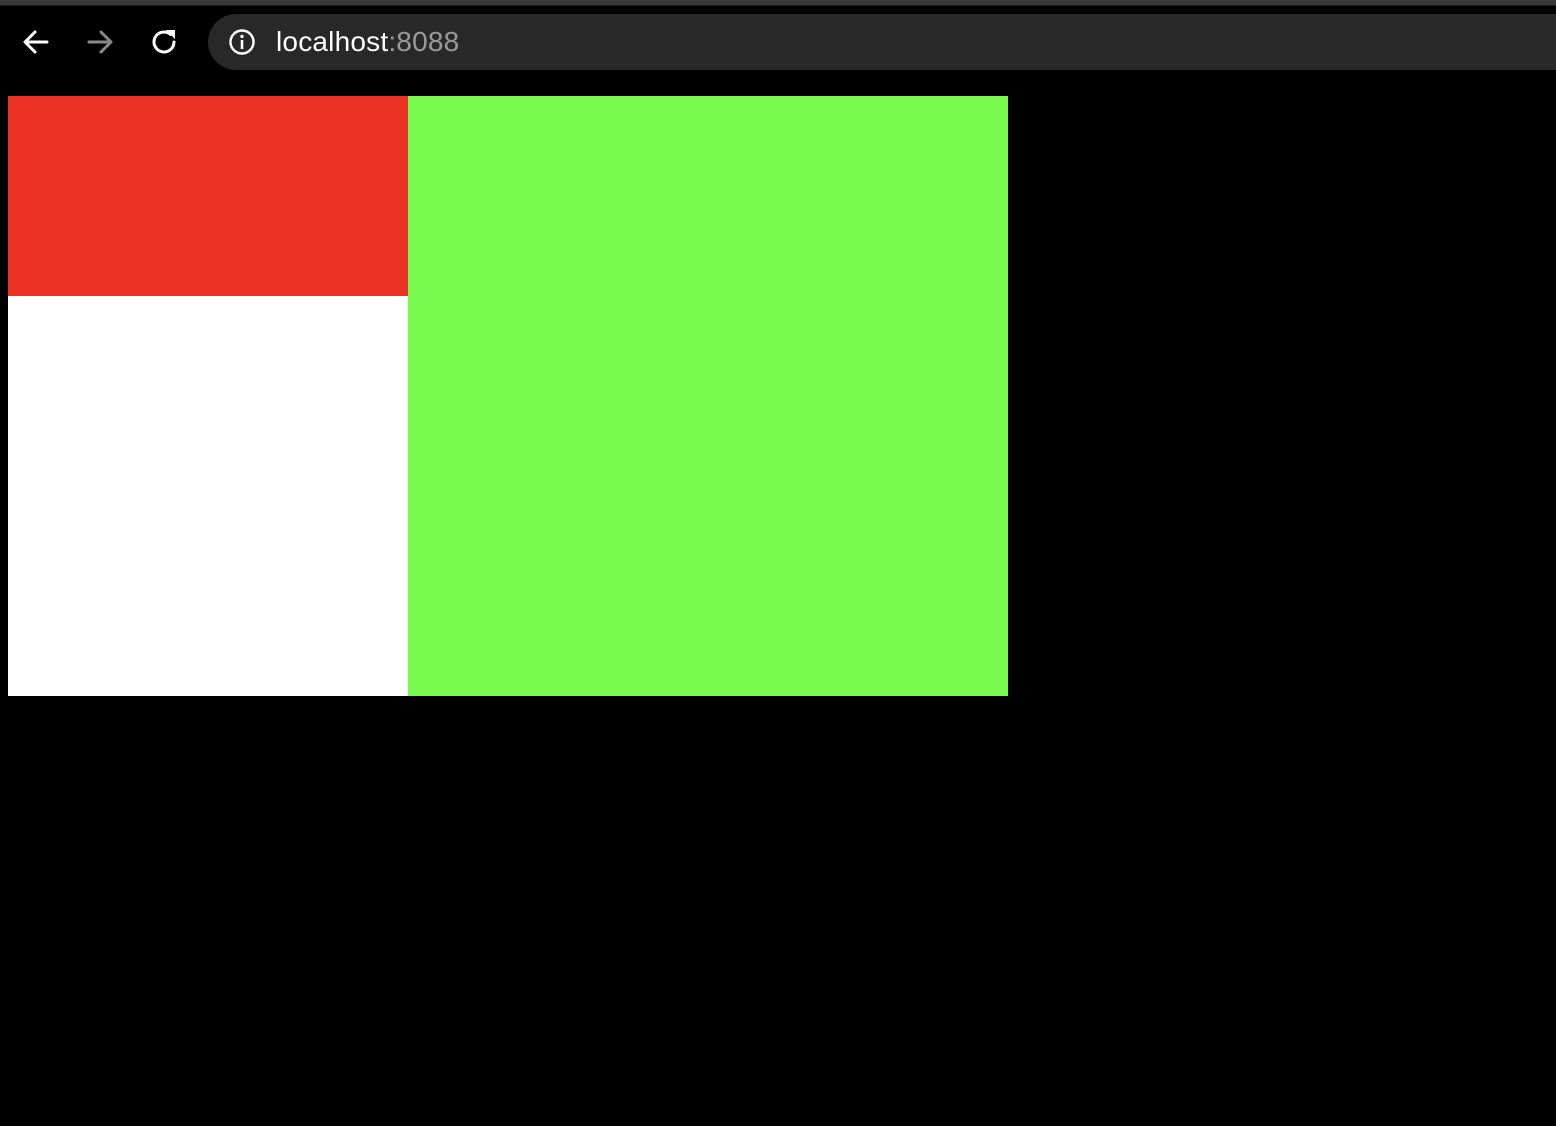 The width and height of the screenshot is (1556, 1126). I want to click on back-button, so click(36, 42).